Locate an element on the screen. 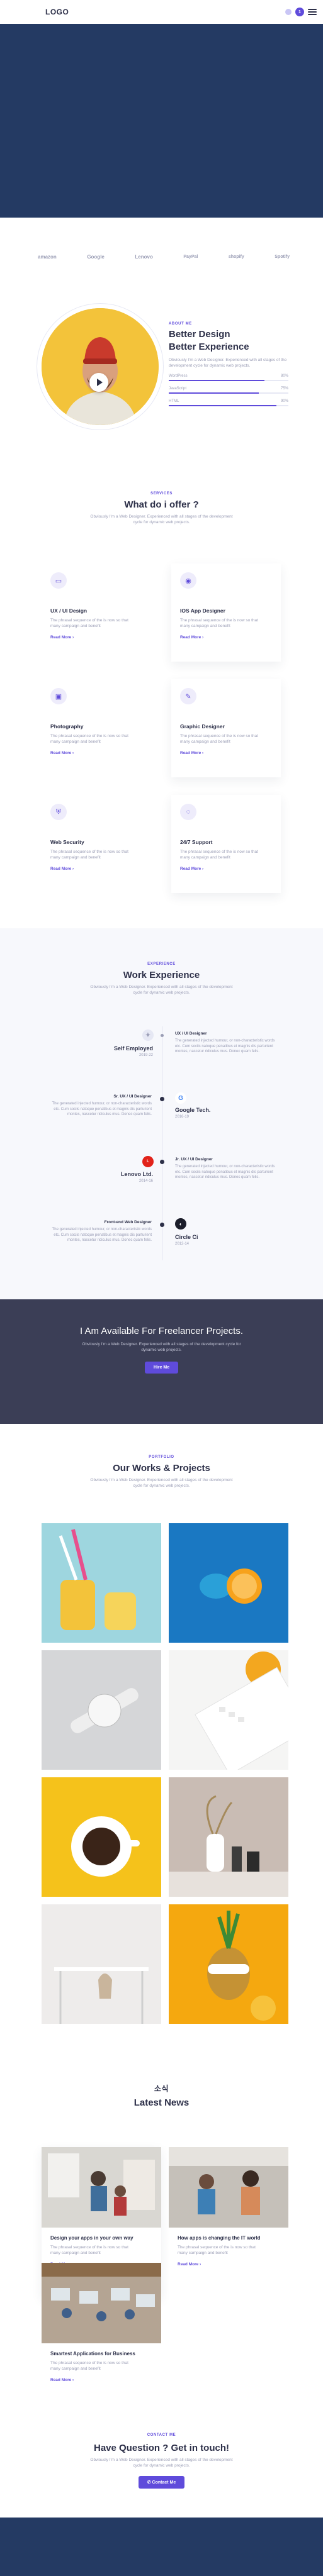 The image size is (323, 2576). about-kicker: ABOUT ME is located at coordinates (180, 324).